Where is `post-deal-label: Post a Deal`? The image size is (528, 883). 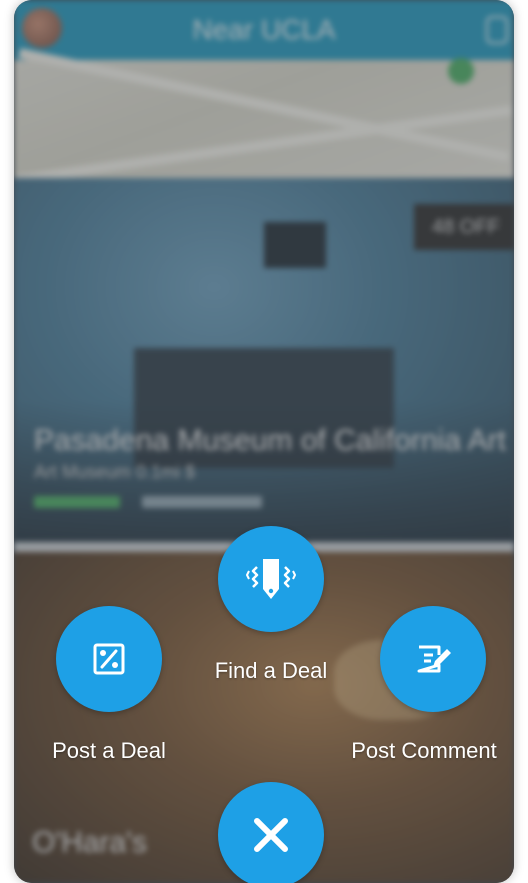
post-deal-label: Post a Deal is located at coordinates (109, 750).